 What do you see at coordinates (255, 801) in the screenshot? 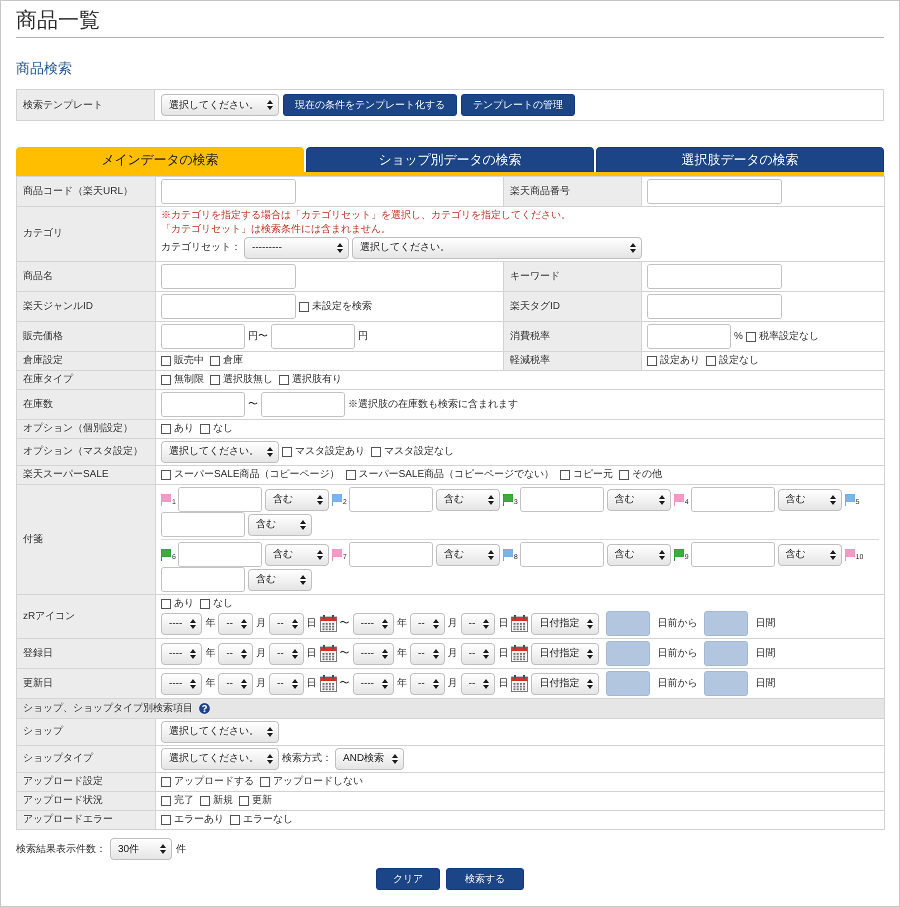
I see `checkbox-option: 更新` at bounding box center [255, 801].